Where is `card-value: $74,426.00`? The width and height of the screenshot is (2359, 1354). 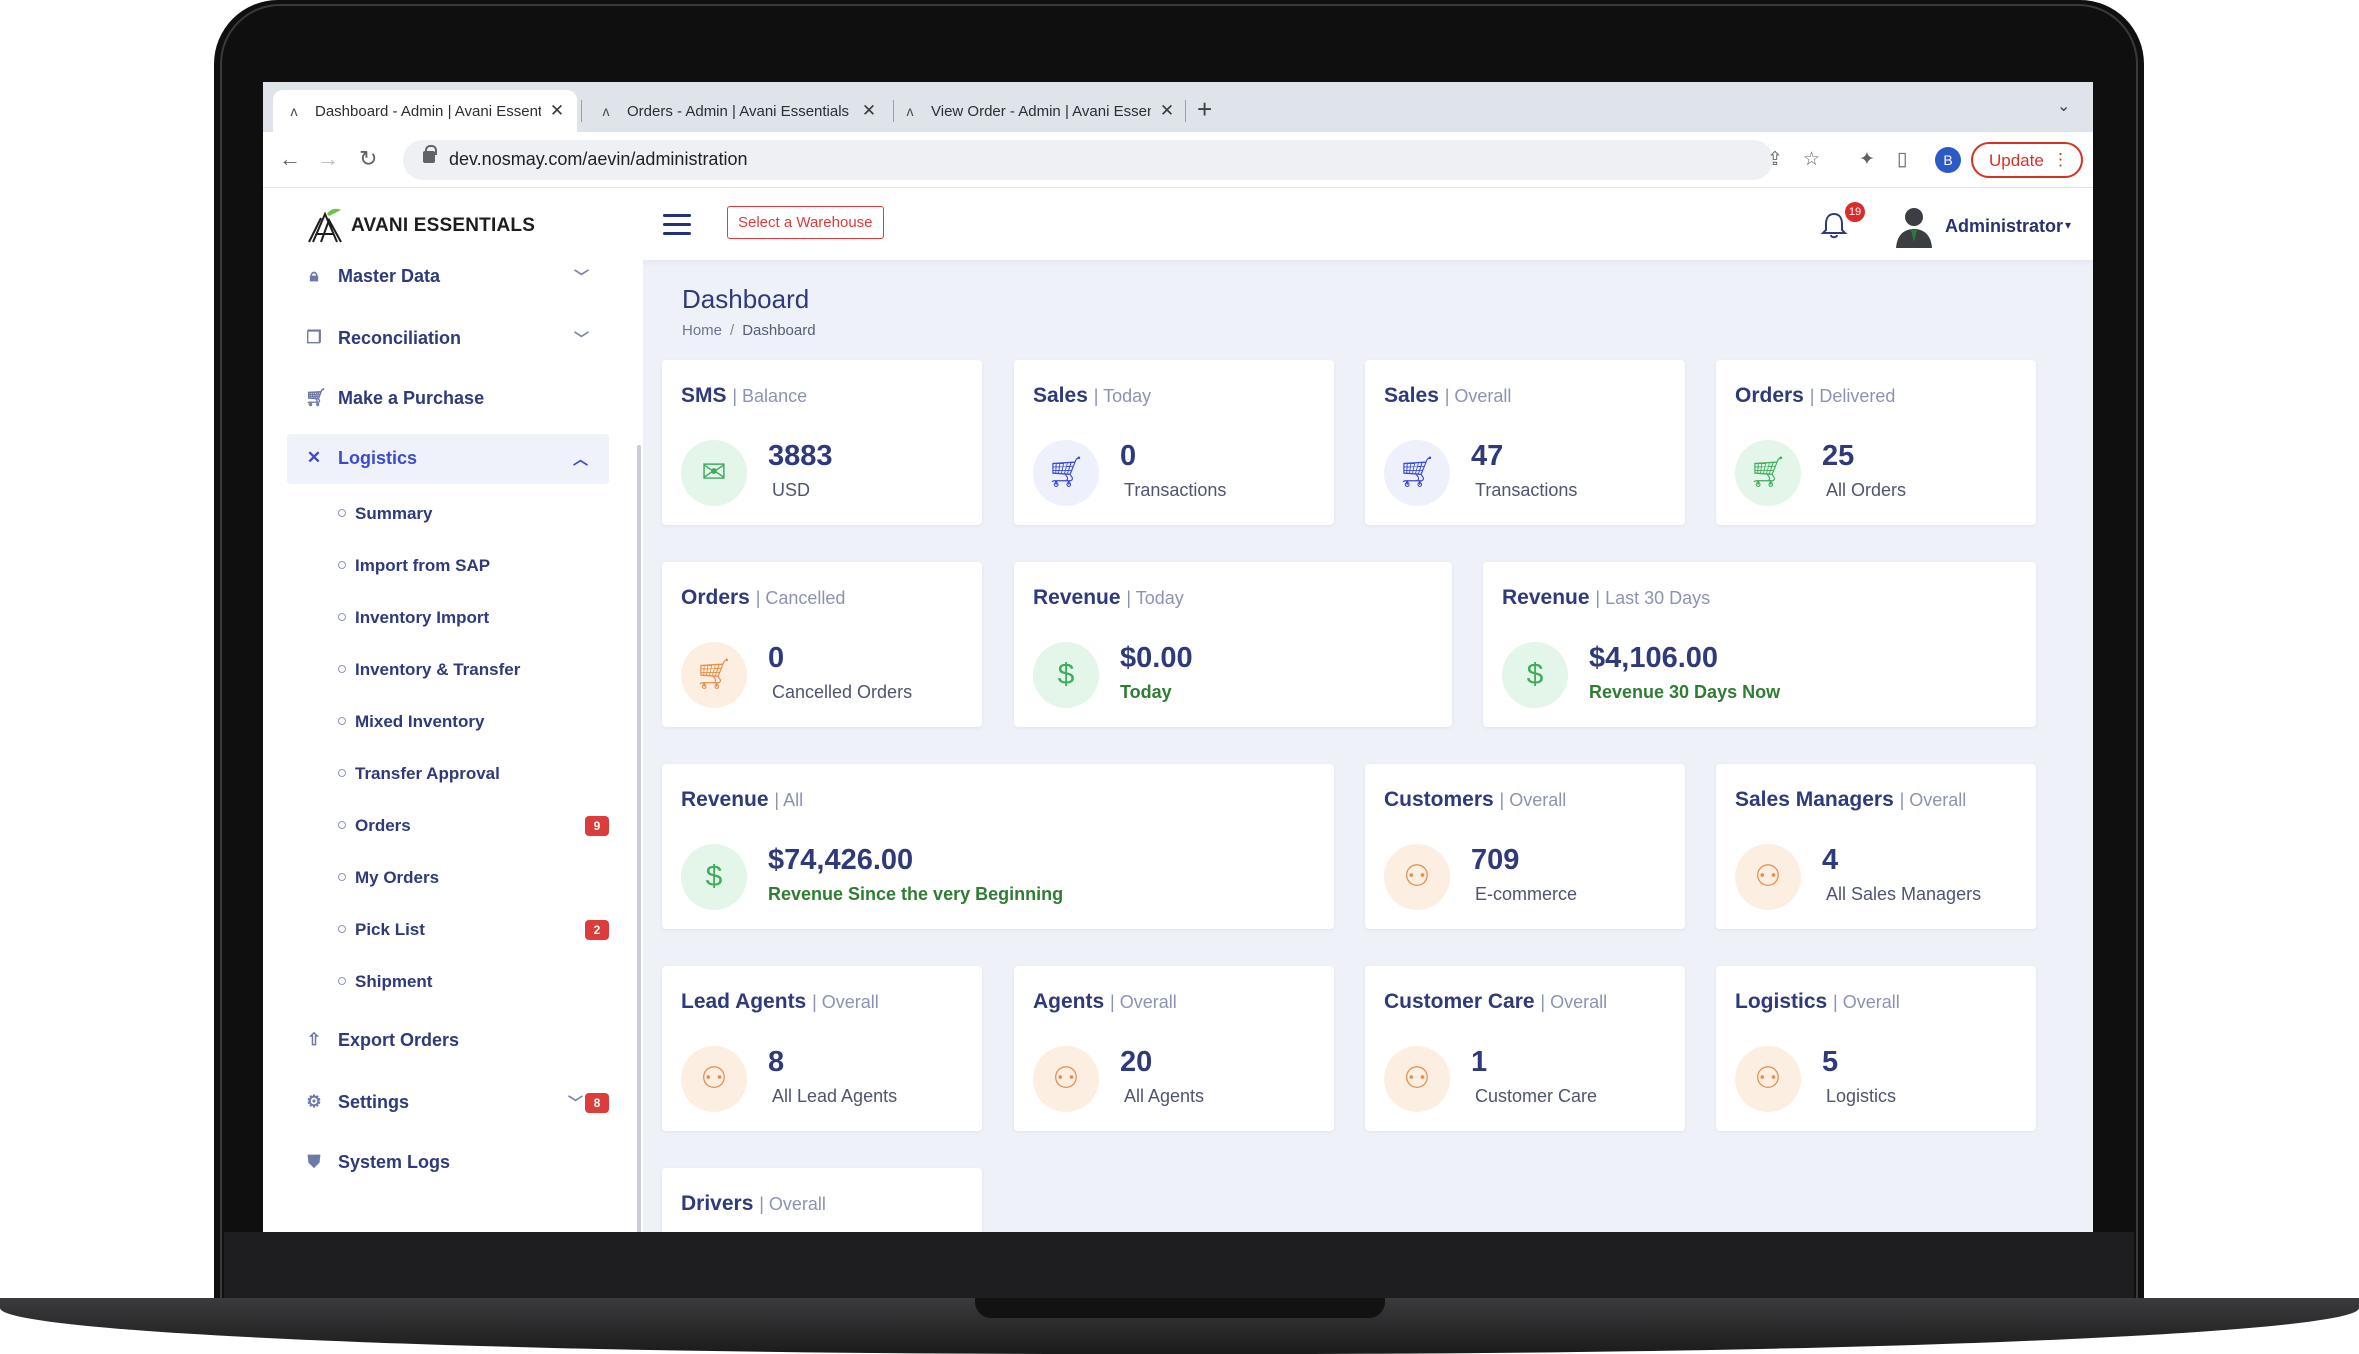 card-value: $74,426.00 is located at coordinates (841, 860).